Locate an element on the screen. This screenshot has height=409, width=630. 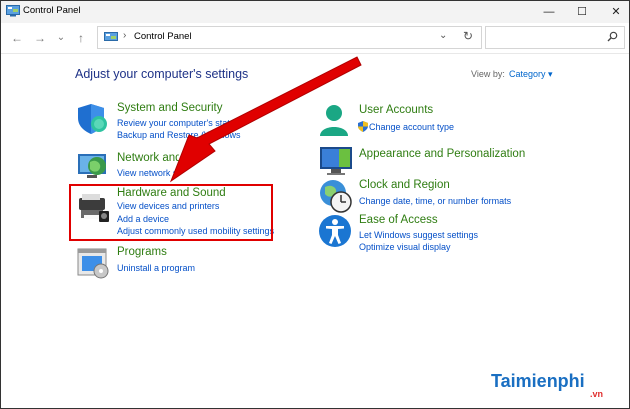
up-button: ↑ is located at coordinates (81, 38).